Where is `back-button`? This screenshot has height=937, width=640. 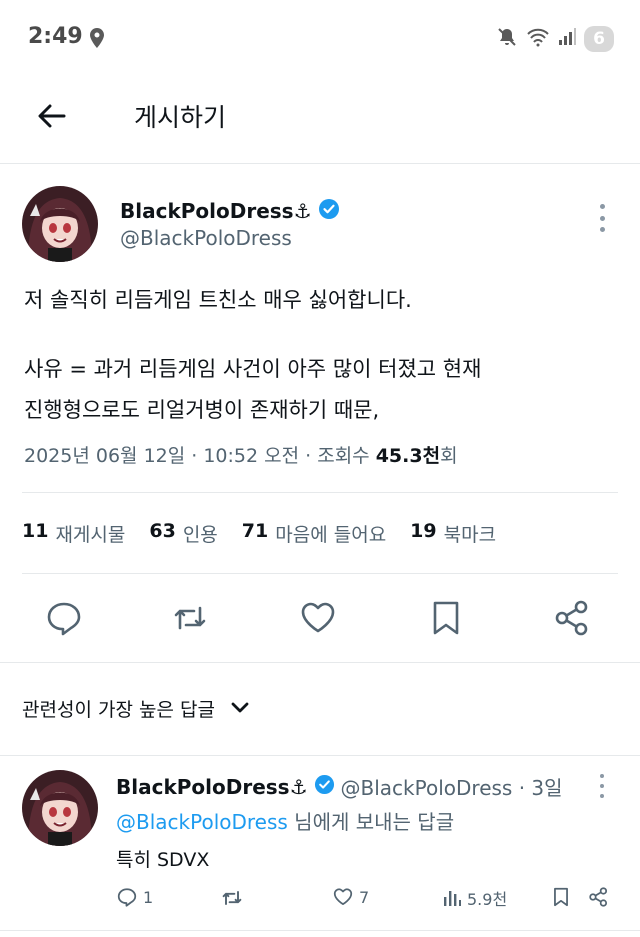 back-button is located at coordinates (52, 116).